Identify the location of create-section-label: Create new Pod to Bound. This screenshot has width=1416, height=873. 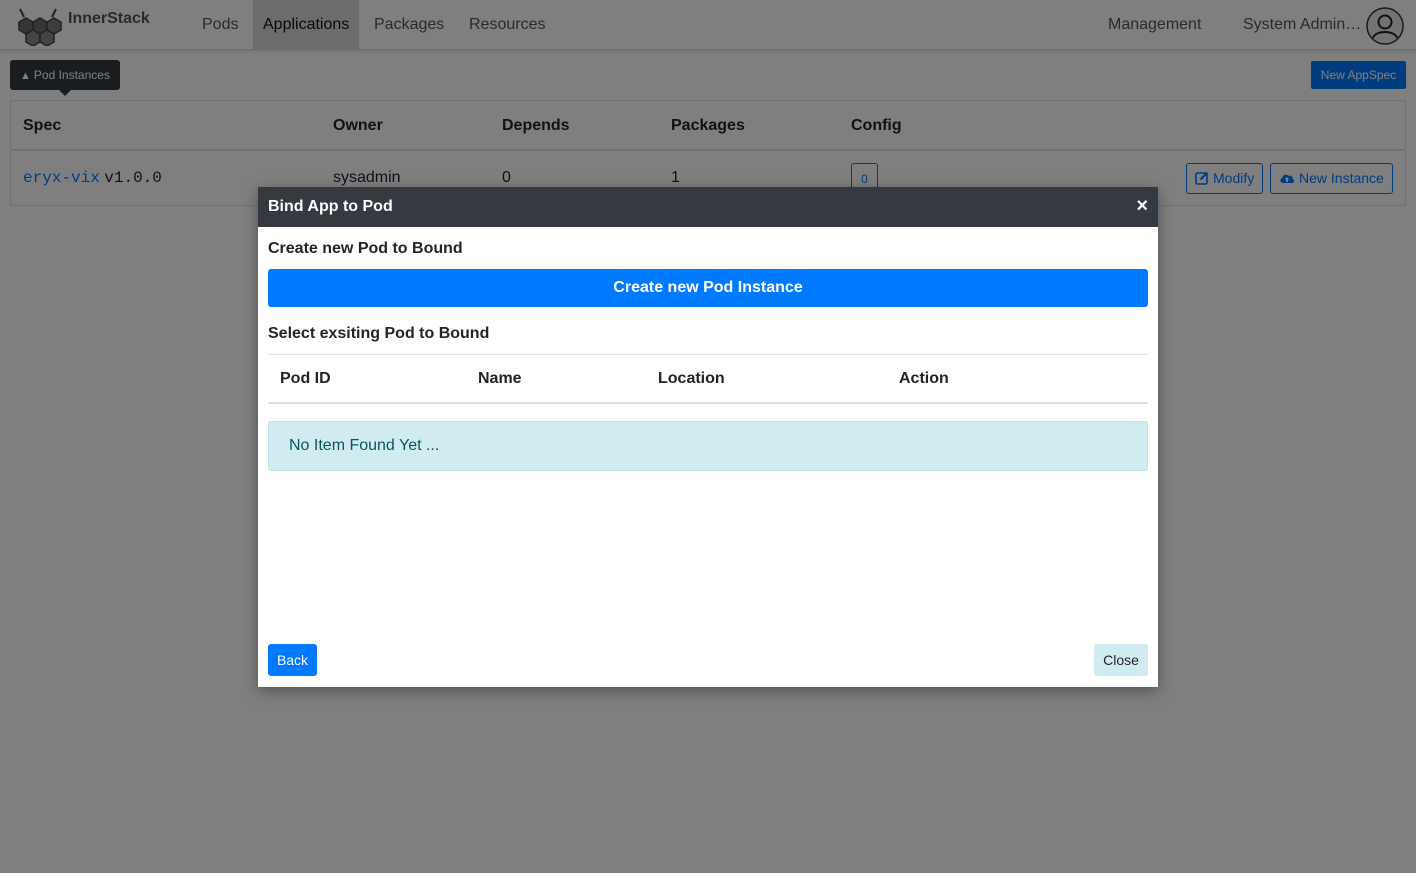
(365, 248).